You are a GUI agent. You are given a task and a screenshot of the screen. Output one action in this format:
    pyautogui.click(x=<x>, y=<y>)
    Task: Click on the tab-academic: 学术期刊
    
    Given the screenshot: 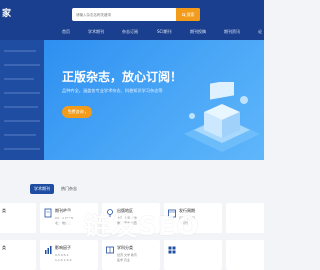 What is the action you would take?
    pyautogui.click(x=42, y=189)
    